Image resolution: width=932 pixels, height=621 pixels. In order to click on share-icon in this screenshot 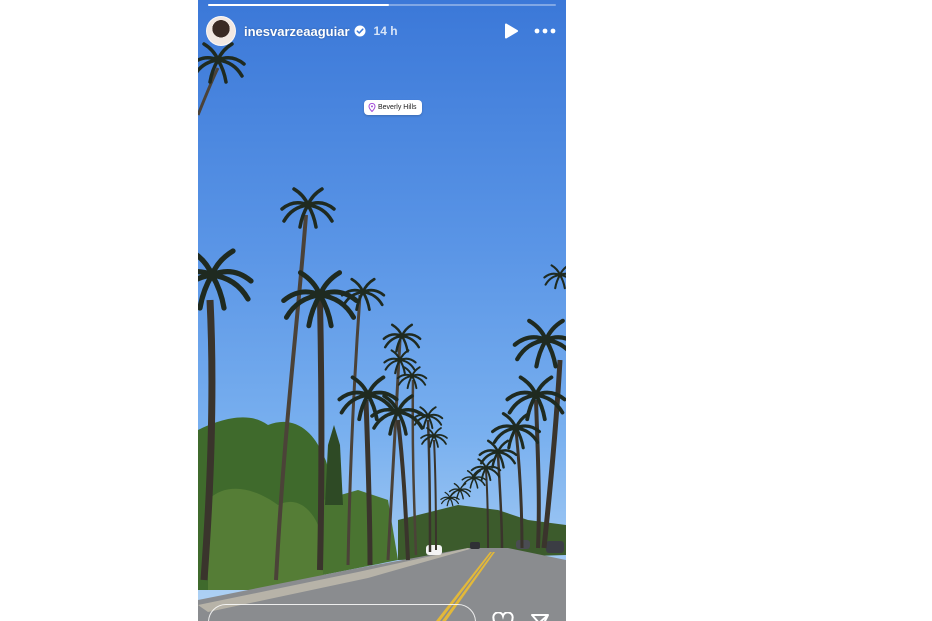, I will do `click(540, 617)`.